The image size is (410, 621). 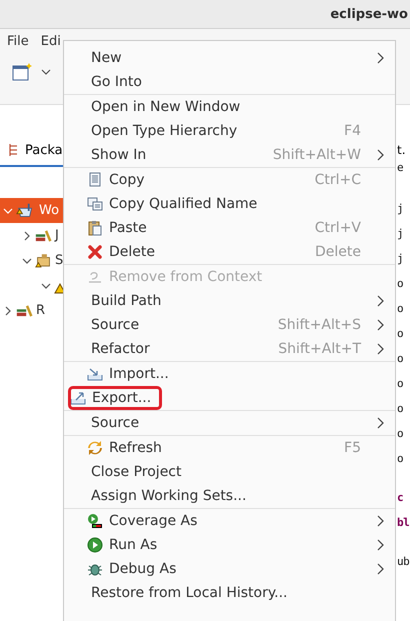 I want to click on code-text: c, so click(x=400, y=497).